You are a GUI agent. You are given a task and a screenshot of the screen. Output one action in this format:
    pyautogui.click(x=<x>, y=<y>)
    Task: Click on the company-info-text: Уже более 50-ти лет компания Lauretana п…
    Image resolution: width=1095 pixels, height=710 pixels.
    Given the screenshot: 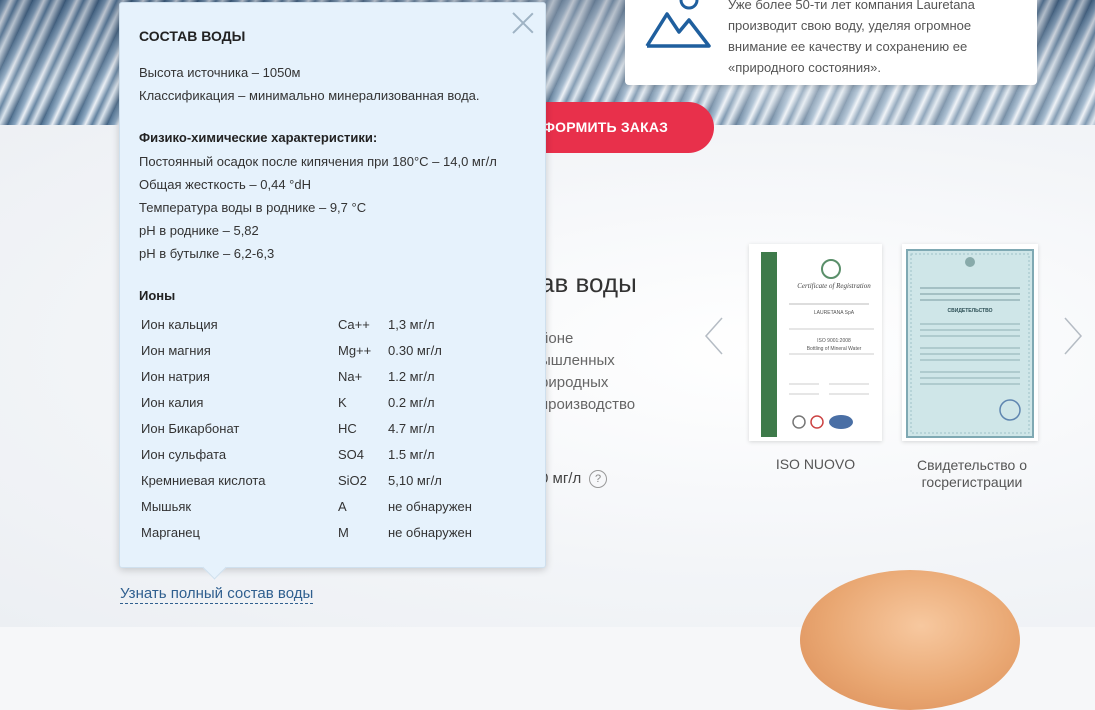 What is the action you would take?
    pyautogui.click(x=878, y=39)
    